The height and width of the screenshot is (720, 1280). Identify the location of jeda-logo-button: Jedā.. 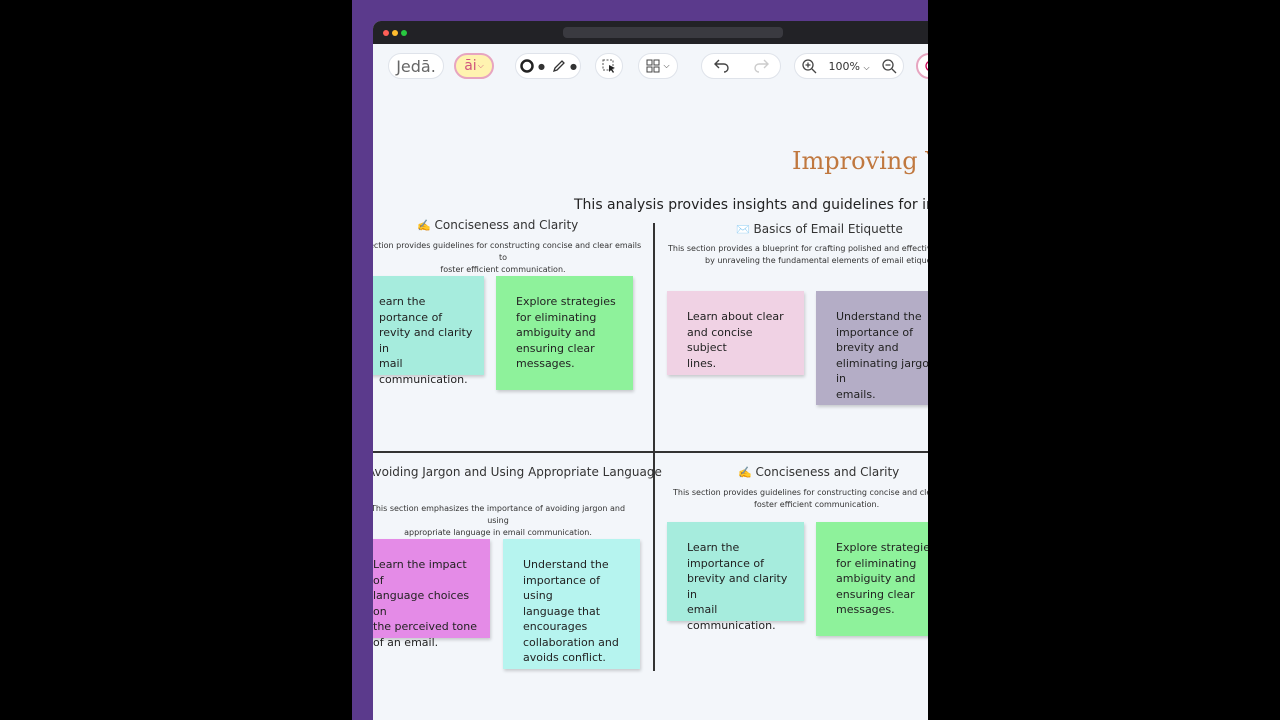
(416, 66).